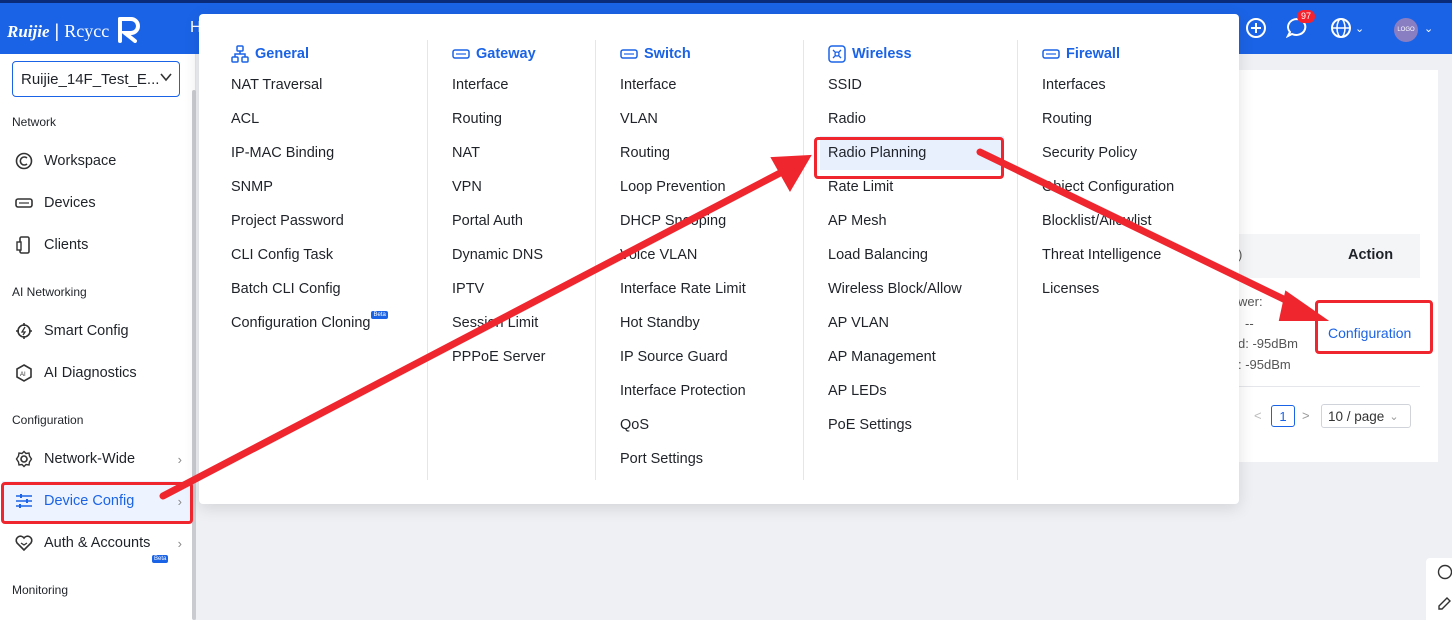  Describe the element at coordinates (1306, 415) in the screenshot. I see `next-page-button: >` at that location.